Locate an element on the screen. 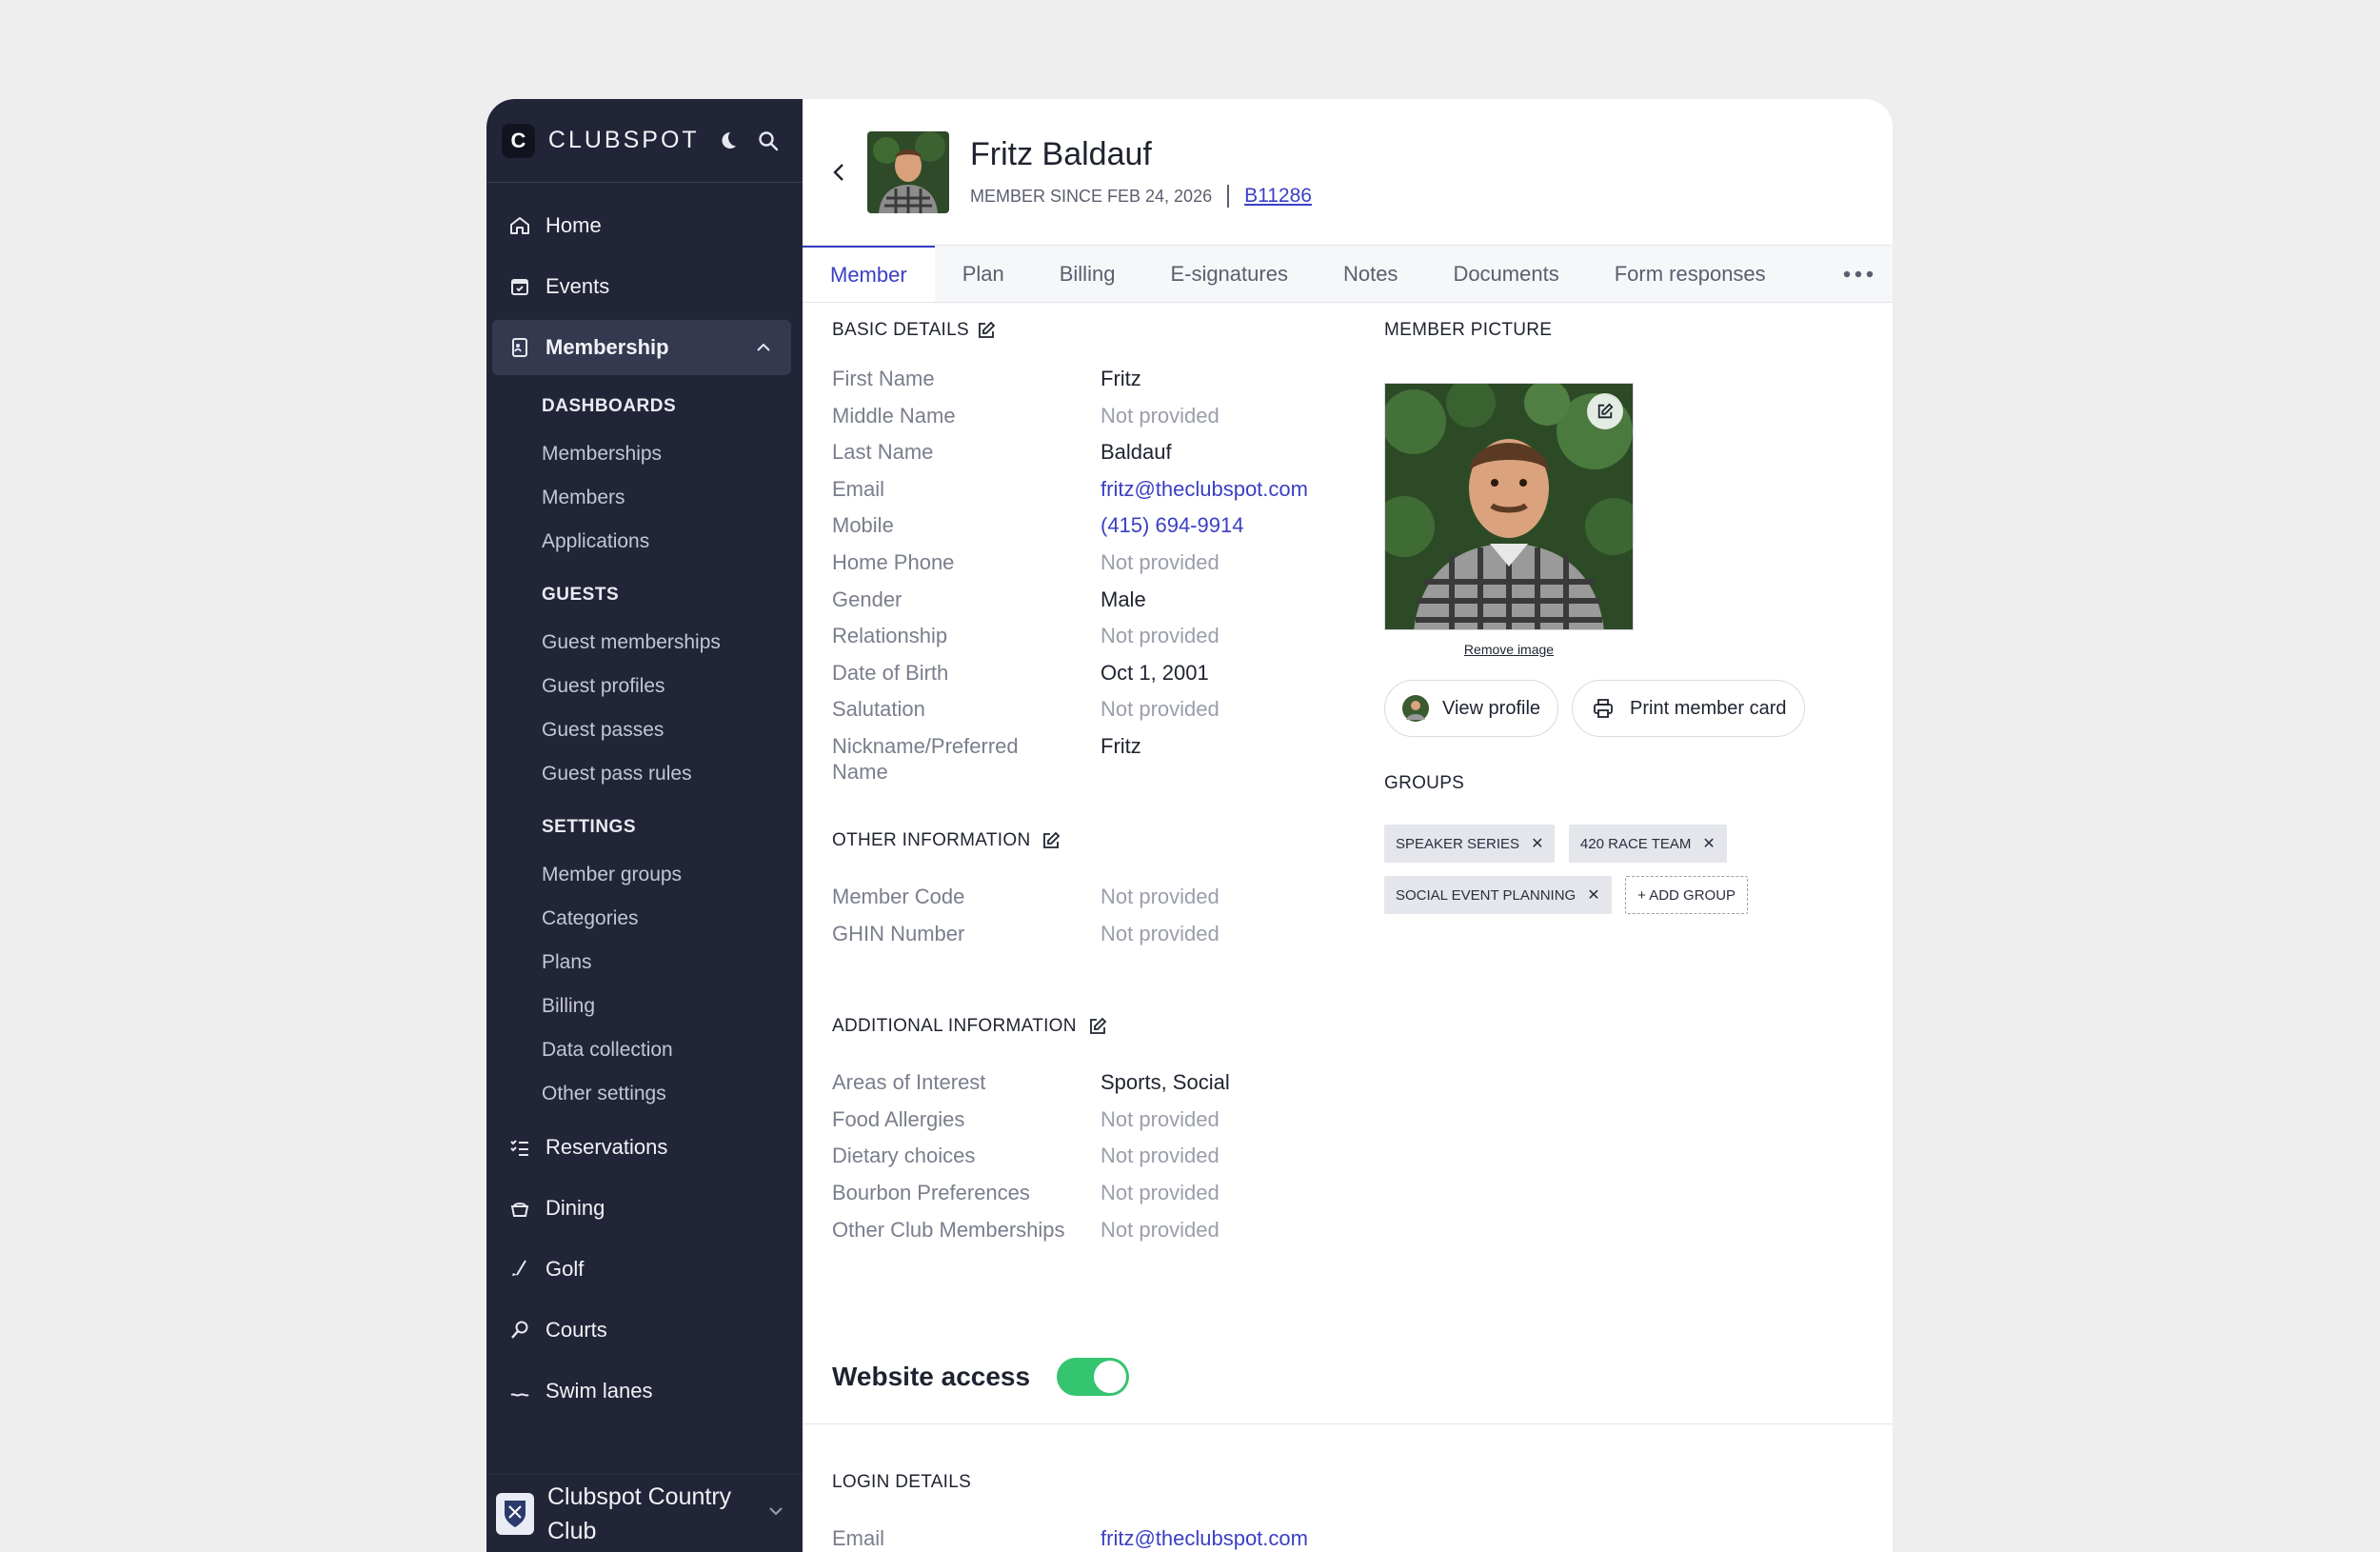 The height and width of the screenshot is (1552, 2380). remove-image-link: Remove image is located at coordinates (1509, 649).